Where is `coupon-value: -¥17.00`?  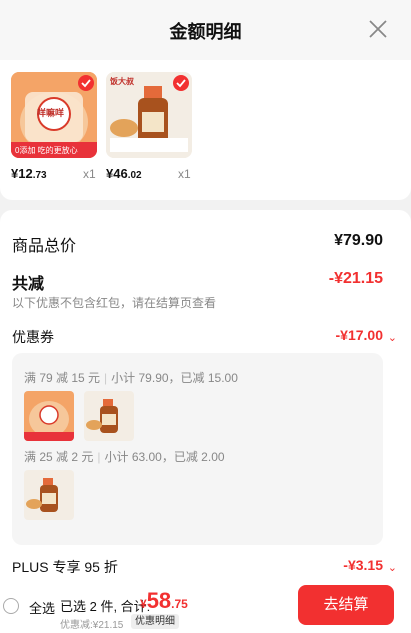
coupon-value: -¥17.00 is located at coordinates (359, 335).